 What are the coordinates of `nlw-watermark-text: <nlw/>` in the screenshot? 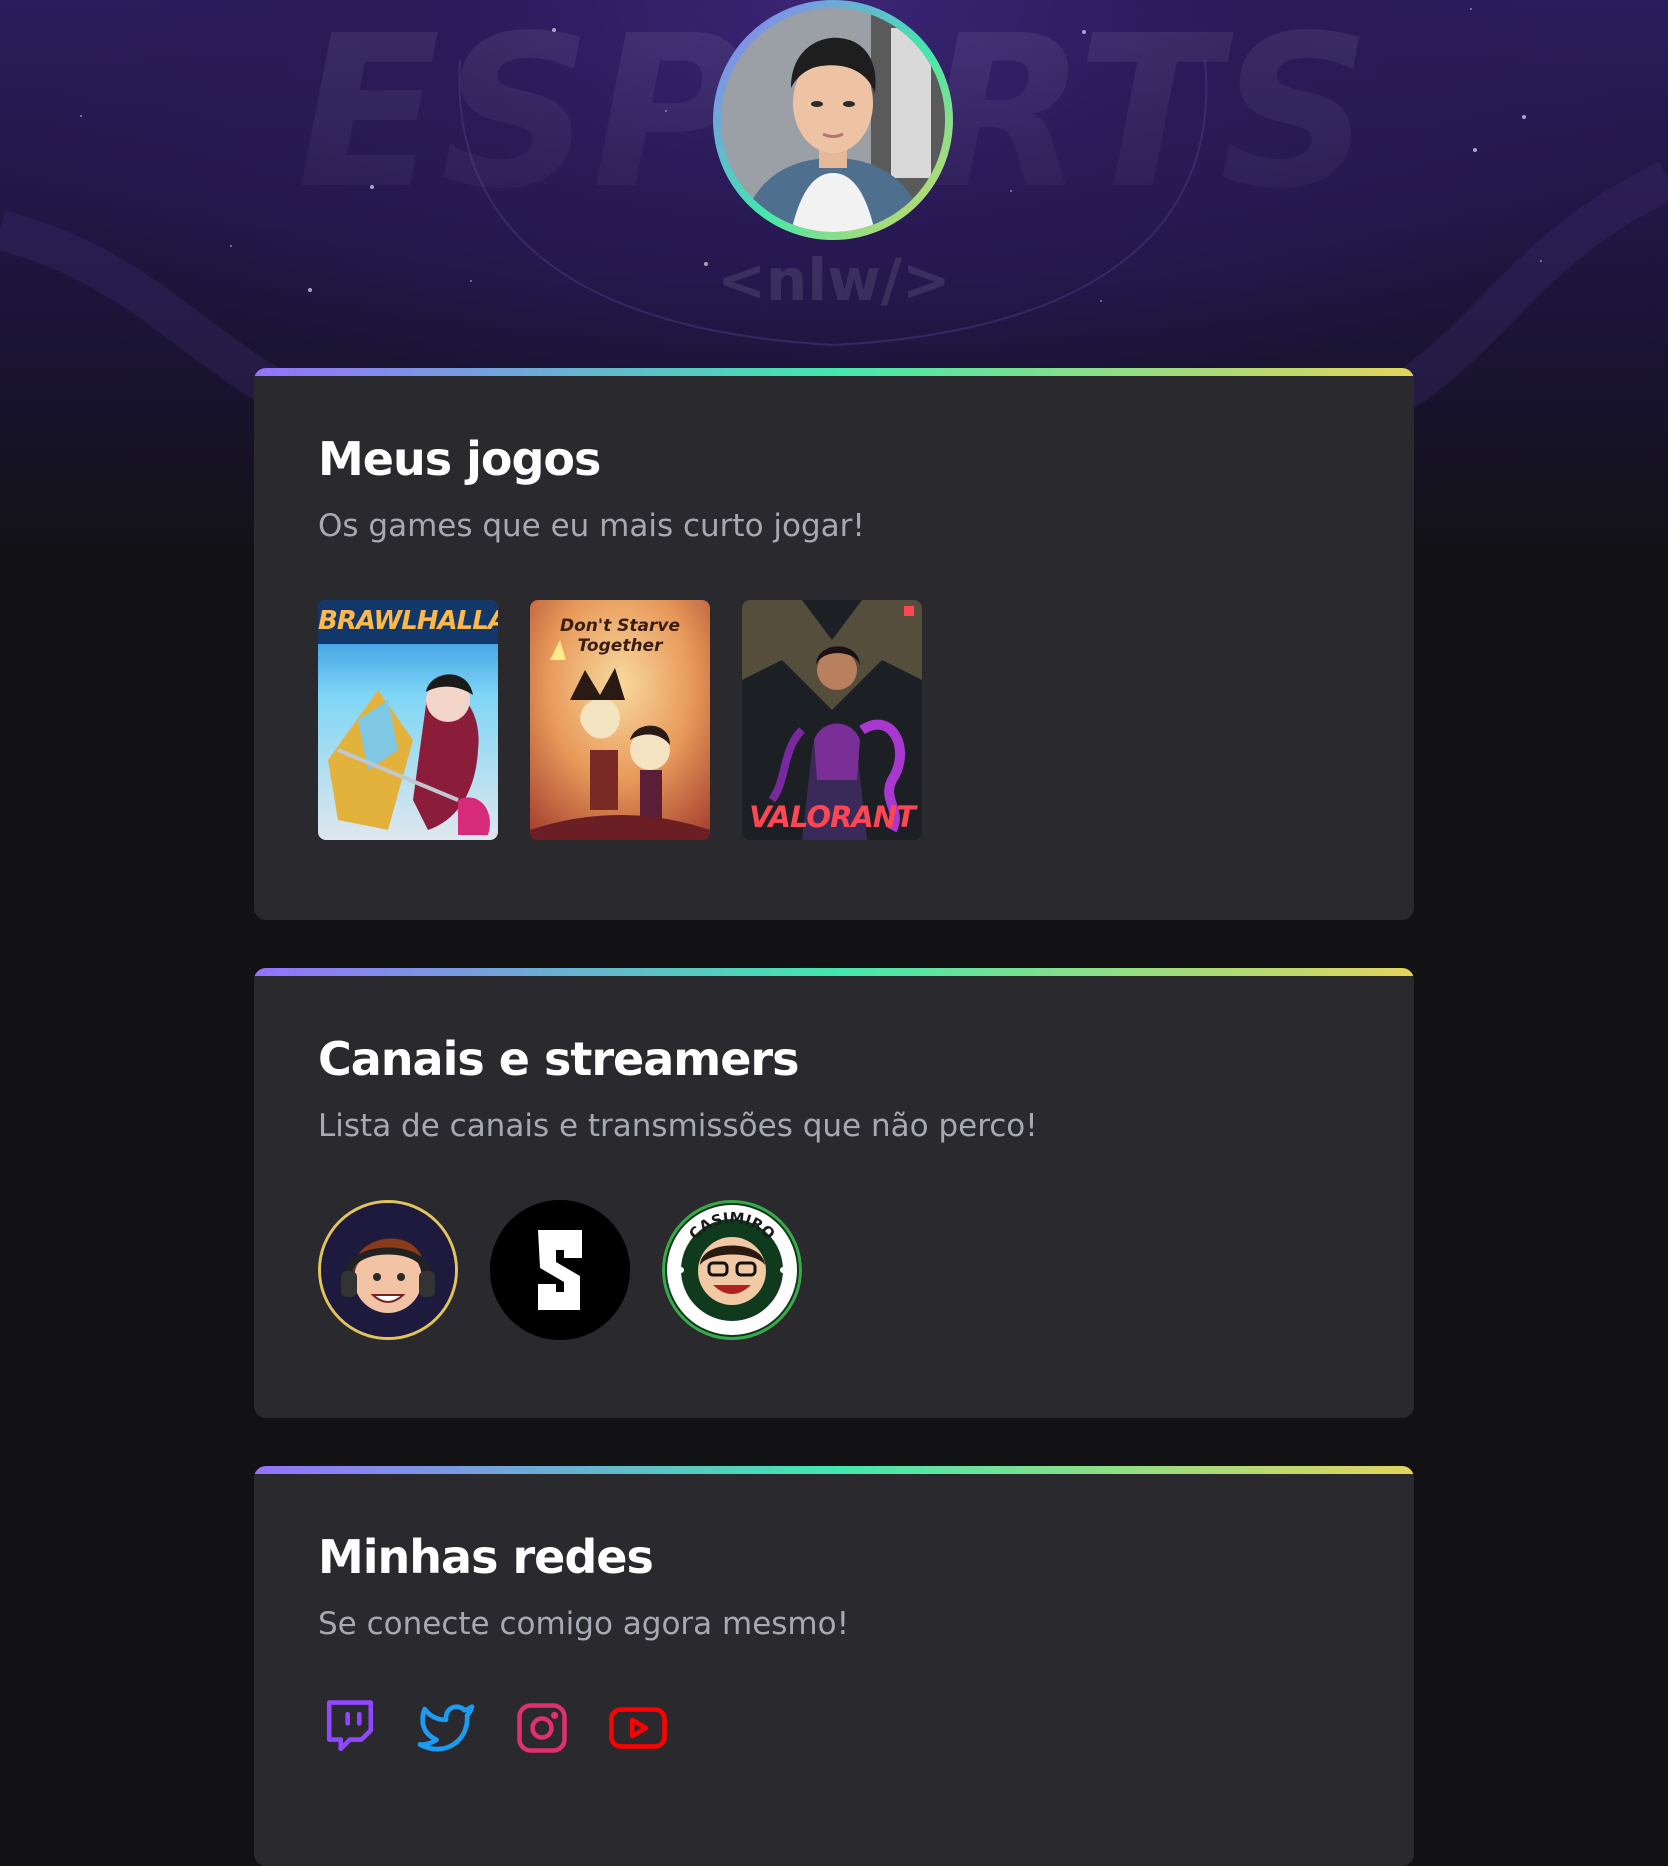 It's located at (833, 280).